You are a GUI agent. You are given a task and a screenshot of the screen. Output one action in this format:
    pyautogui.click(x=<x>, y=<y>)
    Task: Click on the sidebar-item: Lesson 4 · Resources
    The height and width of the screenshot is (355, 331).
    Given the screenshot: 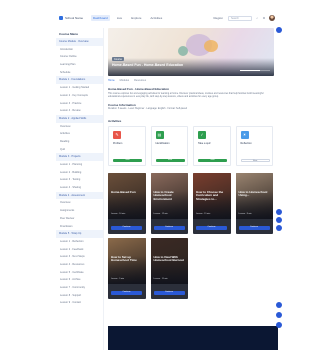 What is the action you would take?
    pyautogui.click(x=79, y=265)
    